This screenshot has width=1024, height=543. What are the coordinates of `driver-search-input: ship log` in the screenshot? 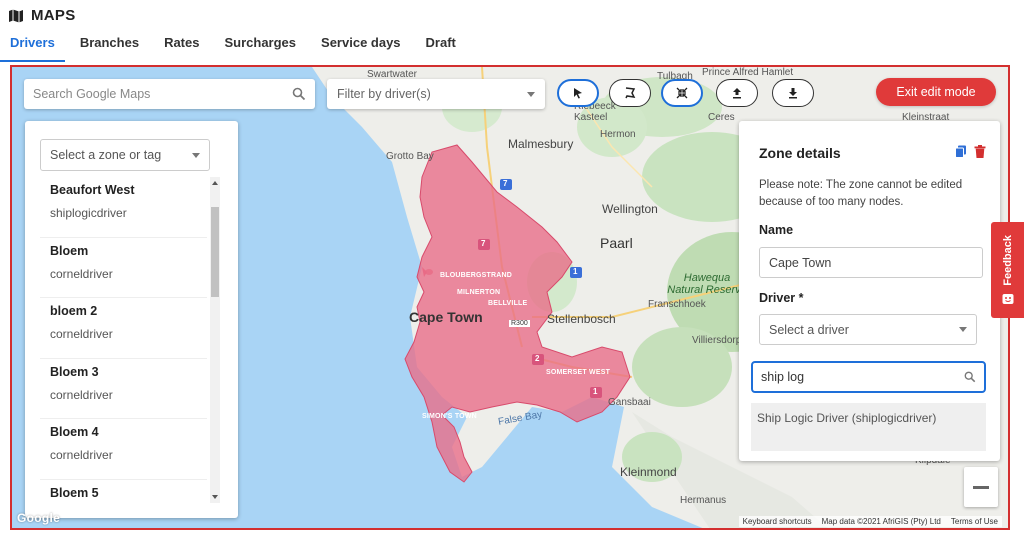 It's located at (868, 377).